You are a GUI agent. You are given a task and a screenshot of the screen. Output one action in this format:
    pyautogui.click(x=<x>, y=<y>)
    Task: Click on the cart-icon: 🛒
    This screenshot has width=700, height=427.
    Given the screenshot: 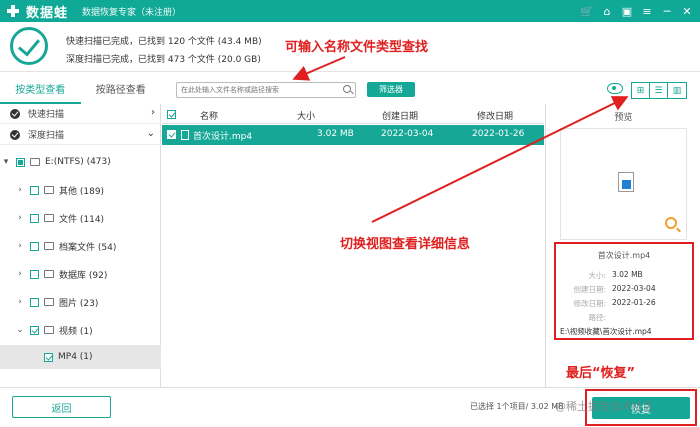 What is the action you would take?
    pyautogui.click(x=587, y=11)
    